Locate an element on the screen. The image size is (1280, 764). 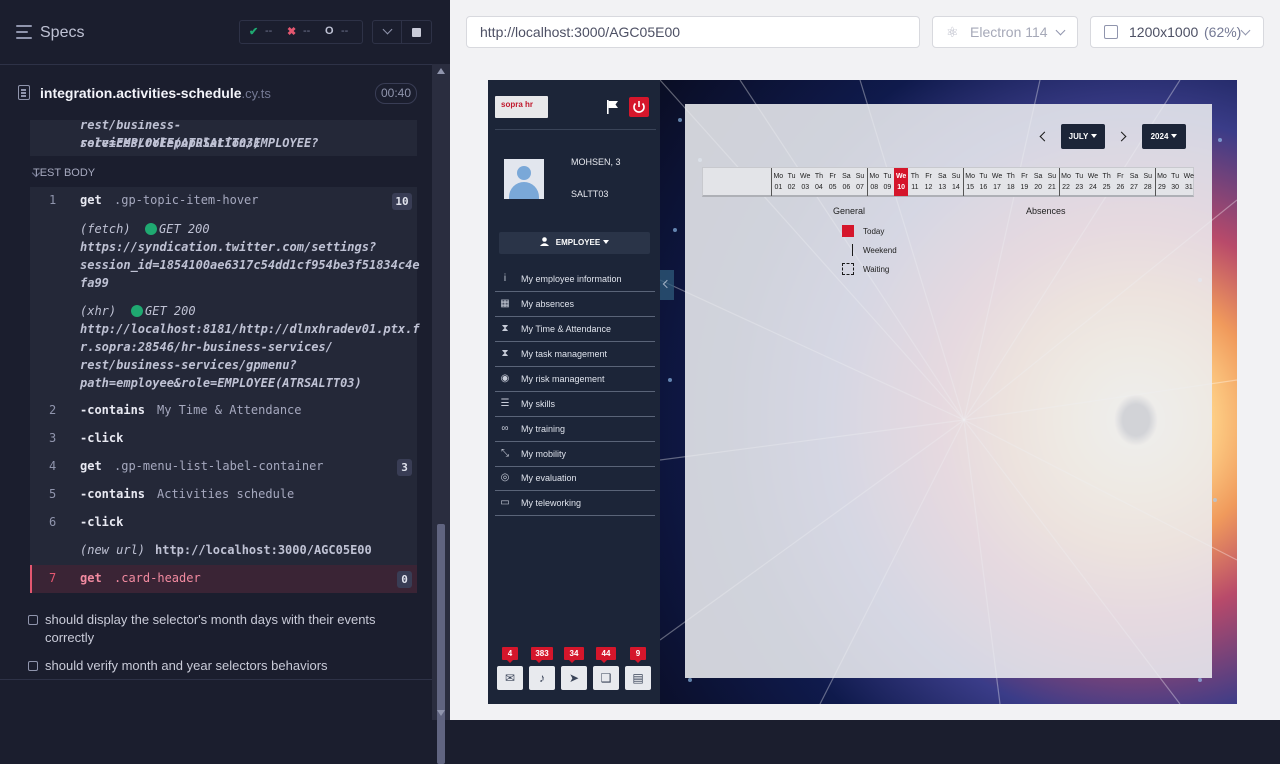
day-number: 01 is located at coordinates (778, 187).